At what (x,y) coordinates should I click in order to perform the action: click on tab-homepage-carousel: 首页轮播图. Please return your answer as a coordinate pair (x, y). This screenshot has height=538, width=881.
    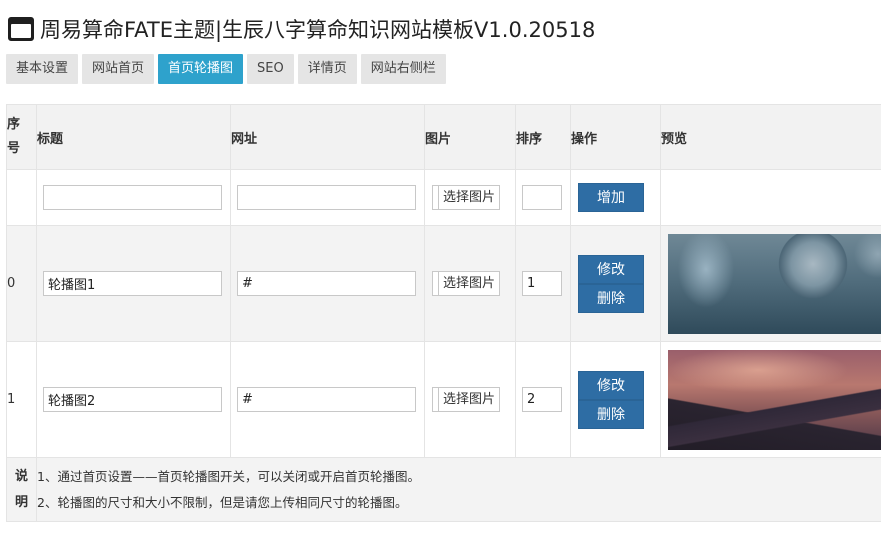
    Looking at the image, I should click on (201, 69).